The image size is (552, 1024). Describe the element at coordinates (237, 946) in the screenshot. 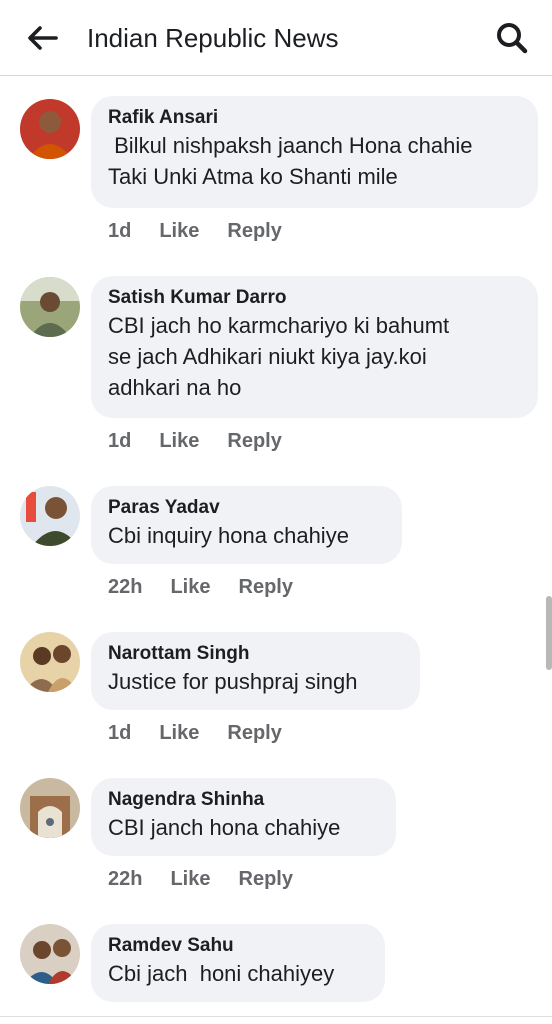

I see `comment-author: Ramdev Sahu` at that location.